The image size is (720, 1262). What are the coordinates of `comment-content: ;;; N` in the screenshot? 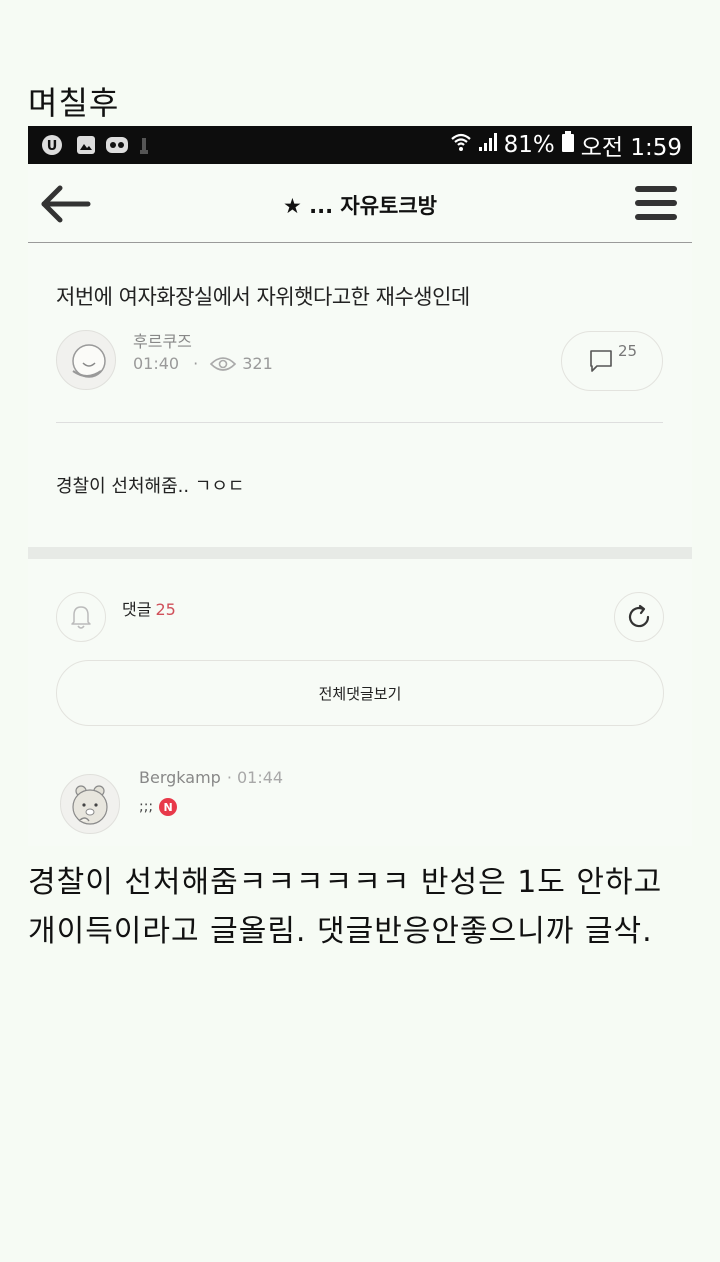 It's located at (158, 807).